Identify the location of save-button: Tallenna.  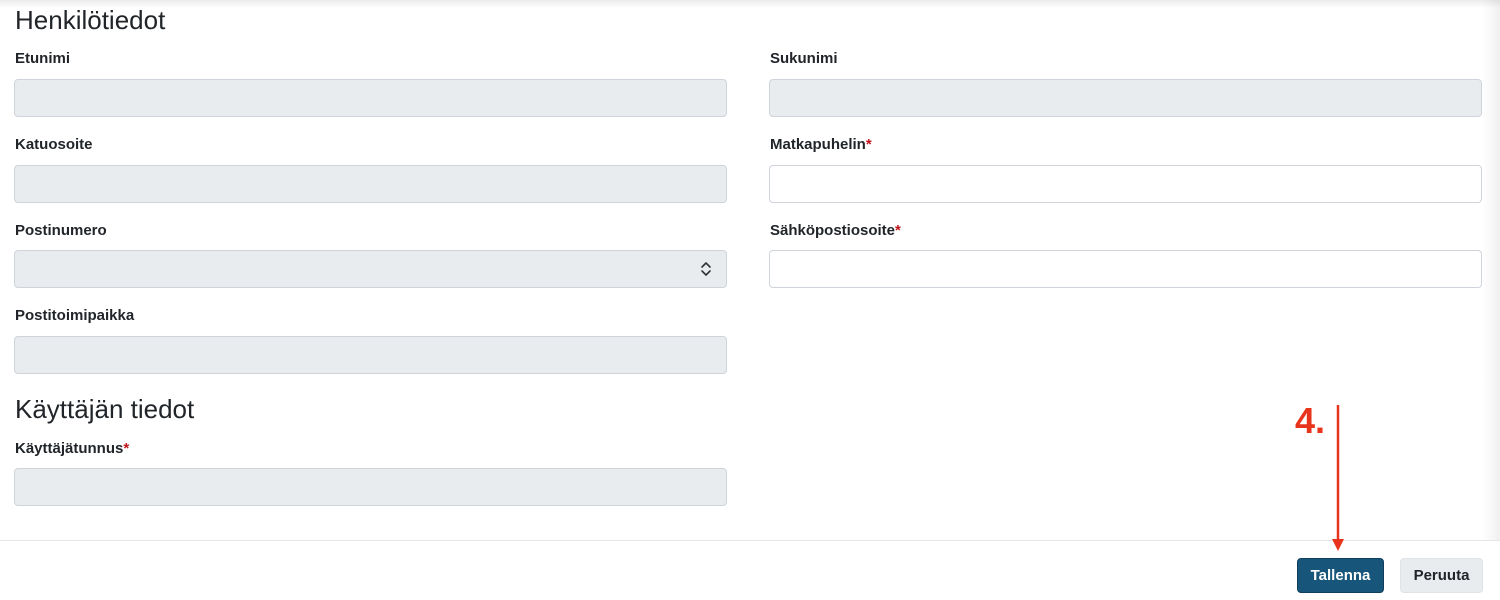
(1340, 575).